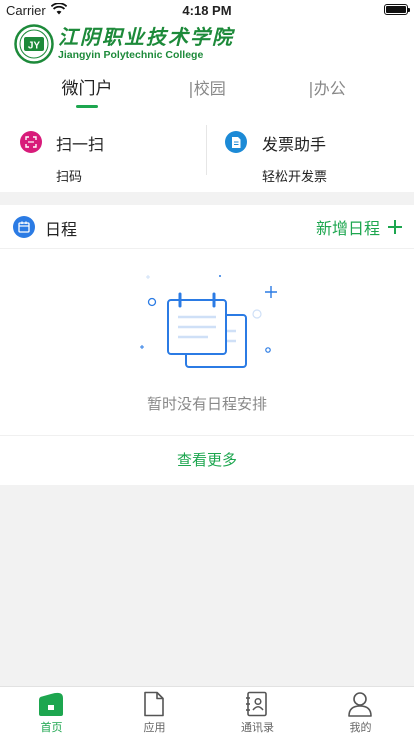 The height and width of the screenshot is (736, 414). Describe the element at coordinates (31, 142) in the screenshot. I see `scan-icon` at that location.